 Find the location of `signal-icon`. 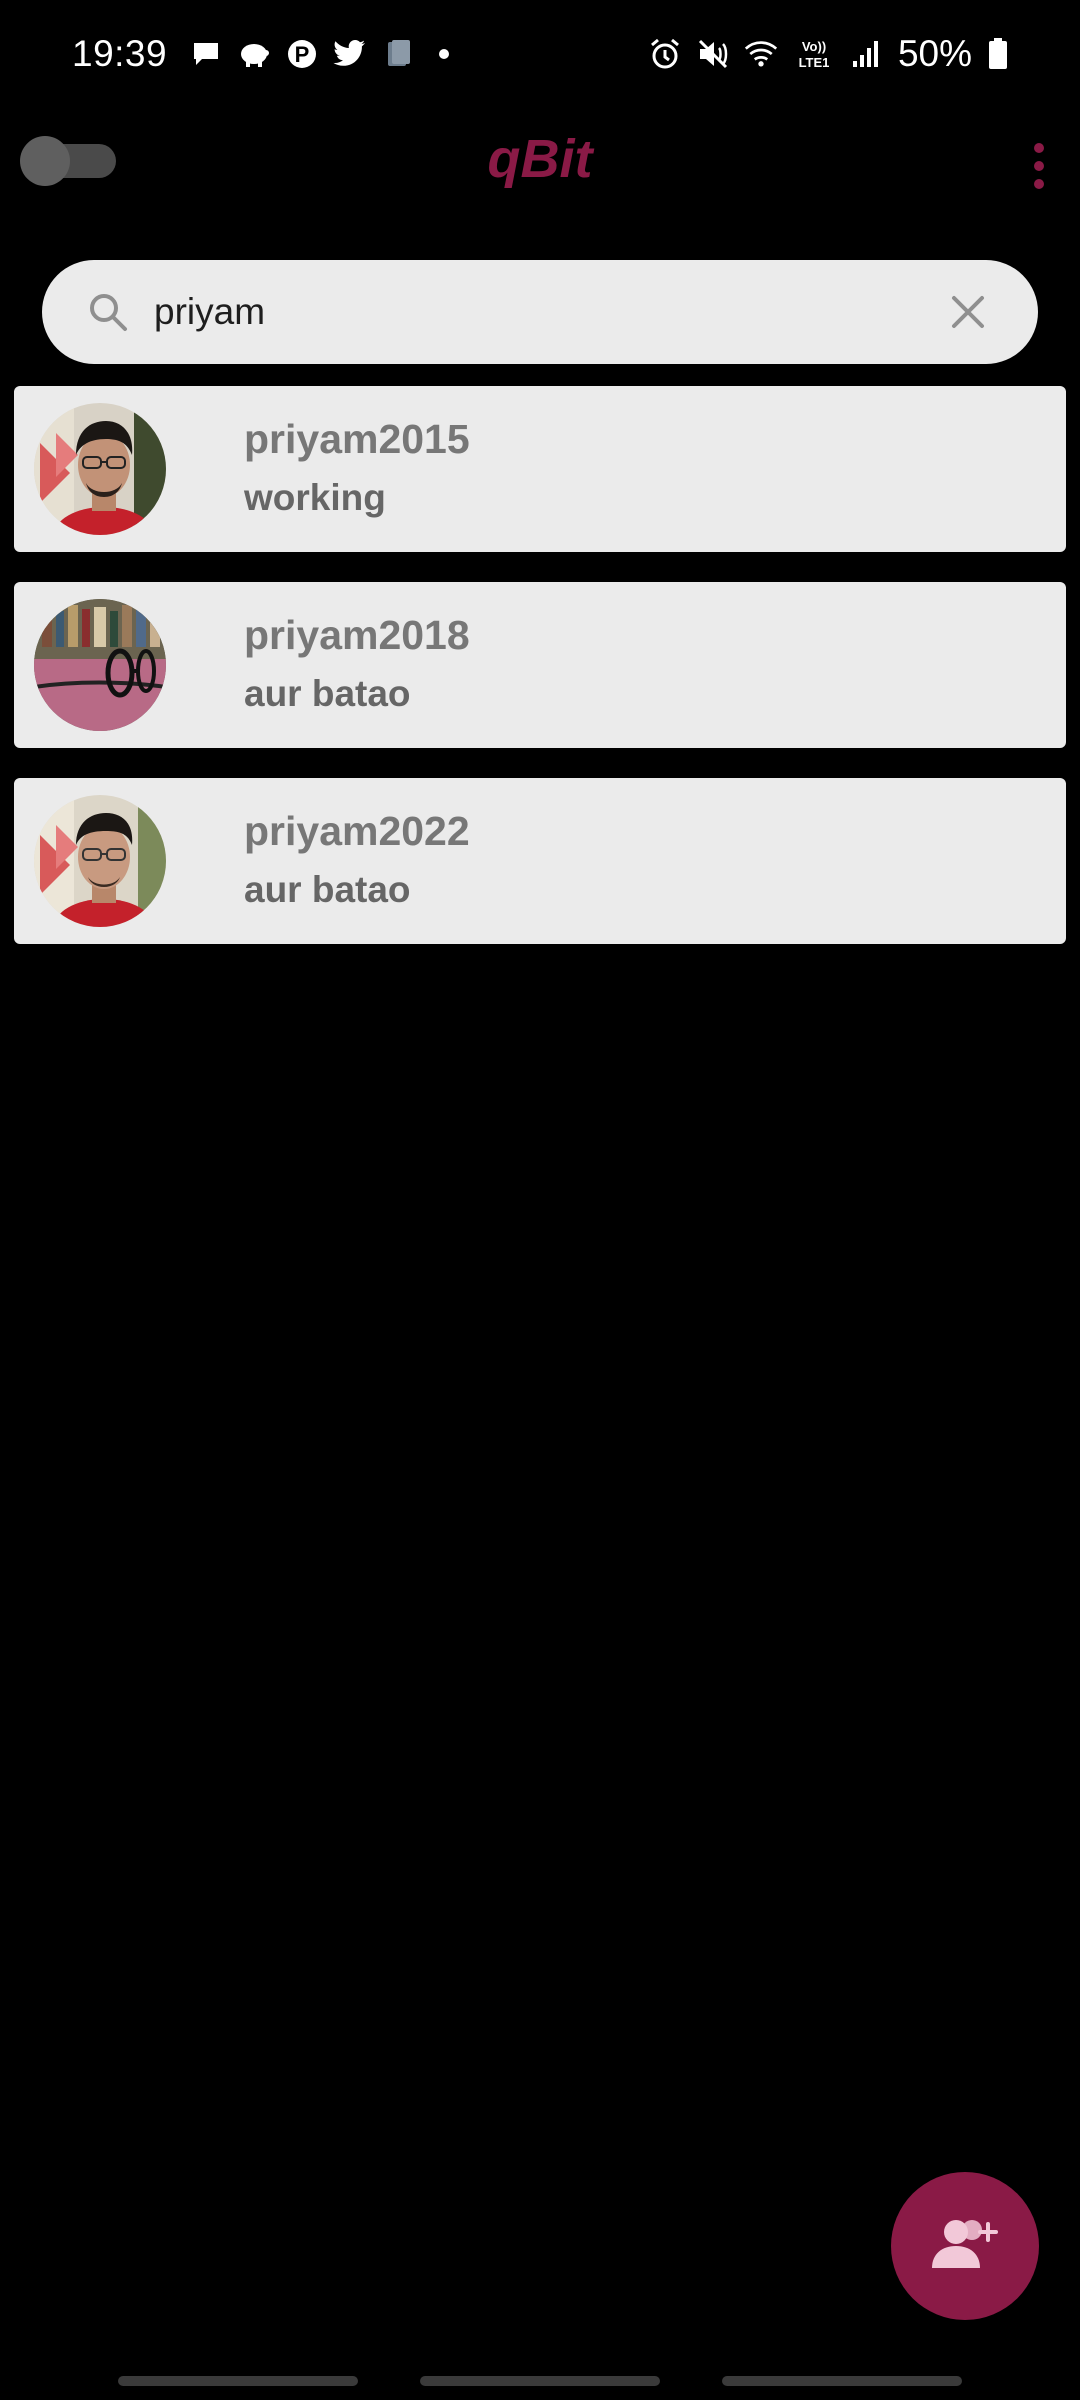

signal-icon is located at coordinates (867, 54).